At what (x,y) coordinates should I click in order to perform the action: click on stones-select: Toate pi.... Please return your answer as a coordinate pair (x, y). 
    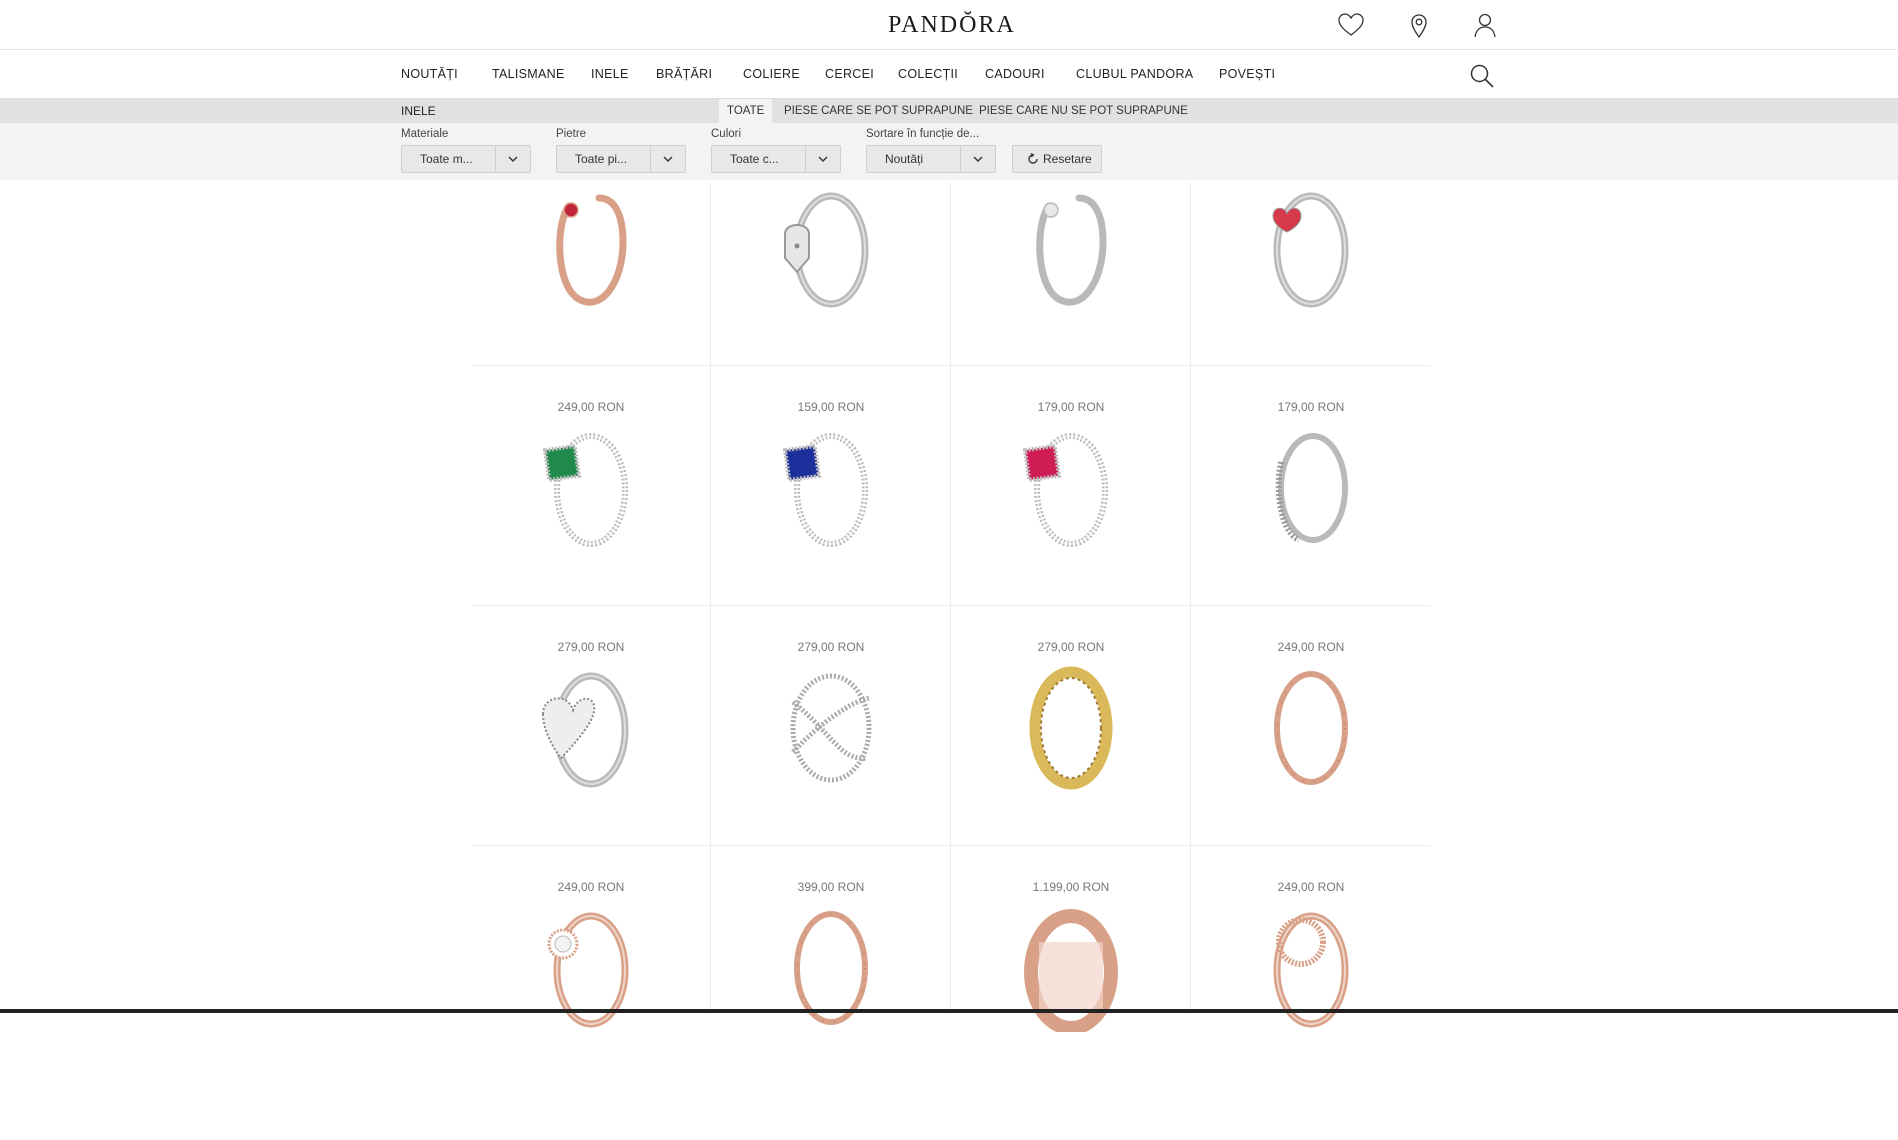
    Looking at the image, I should click on (621, 159).